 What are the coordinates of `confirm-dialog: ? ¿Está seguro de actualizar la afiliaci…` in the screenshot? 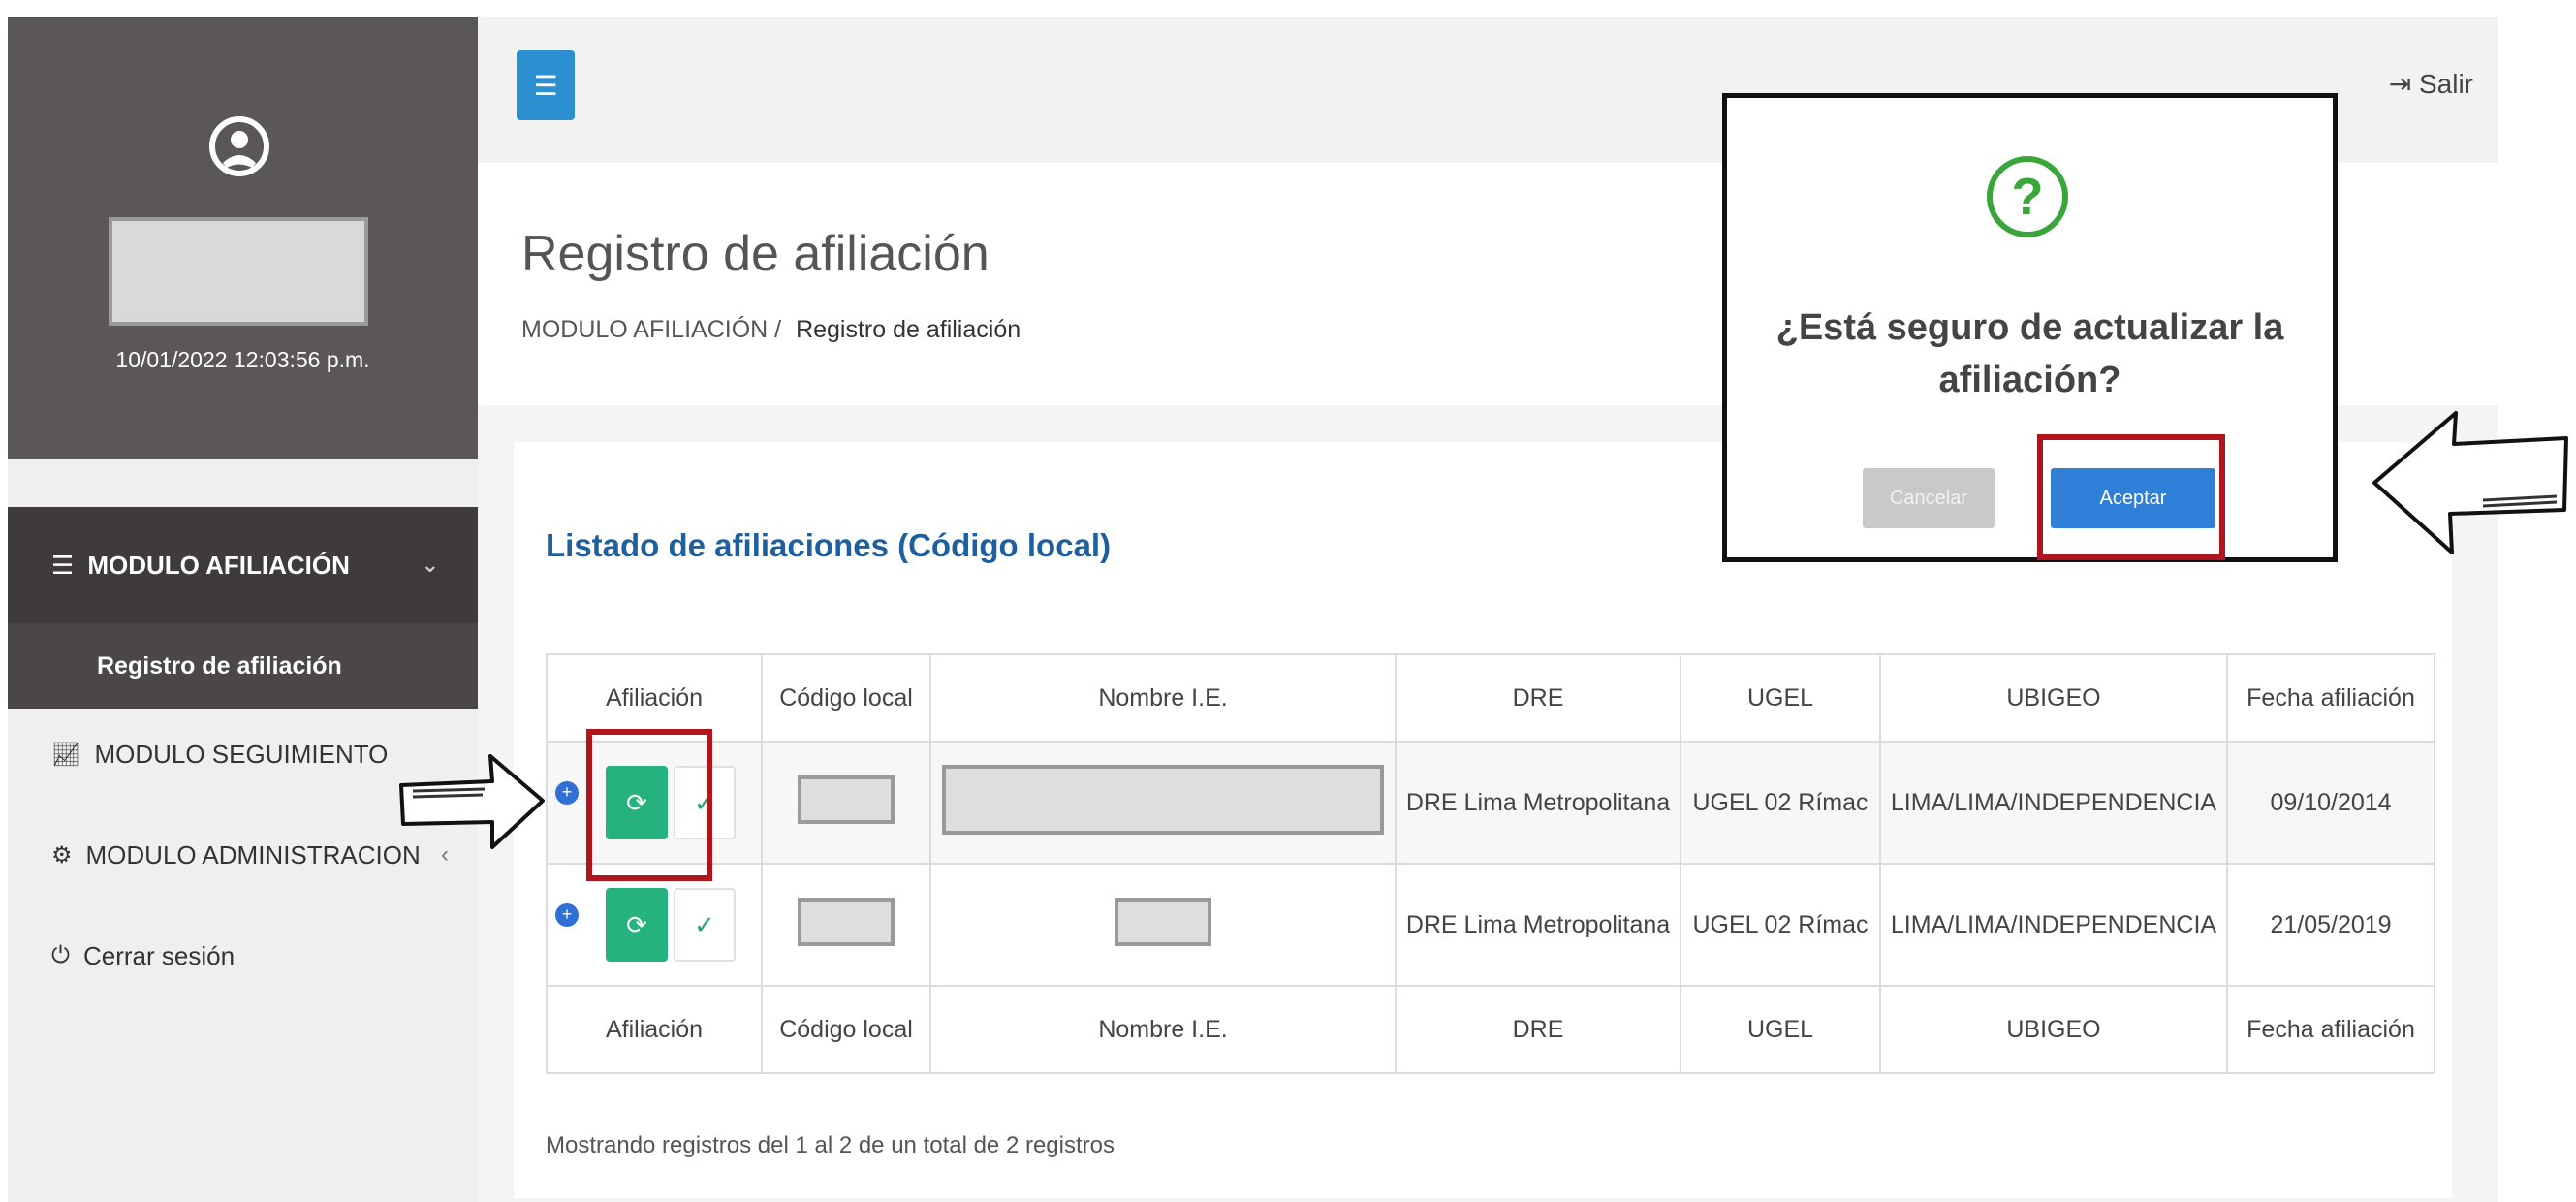 It's located at (2030, 327).